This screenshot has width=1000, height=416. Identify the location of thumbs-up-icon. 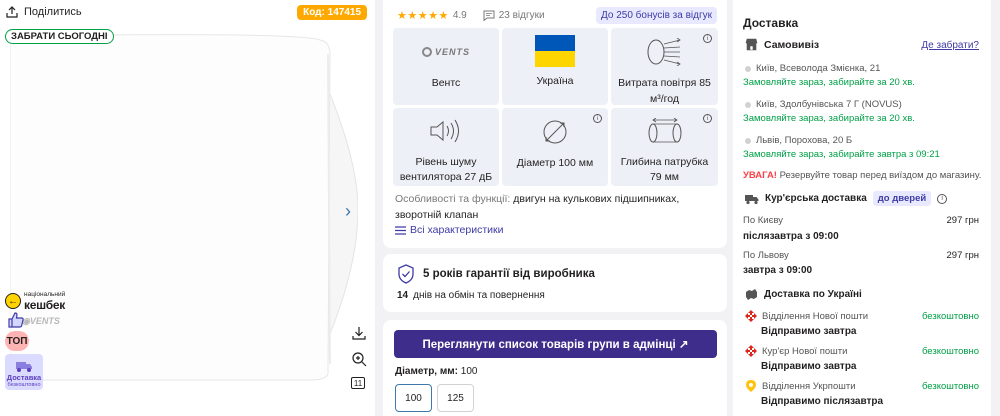
(16, 320).